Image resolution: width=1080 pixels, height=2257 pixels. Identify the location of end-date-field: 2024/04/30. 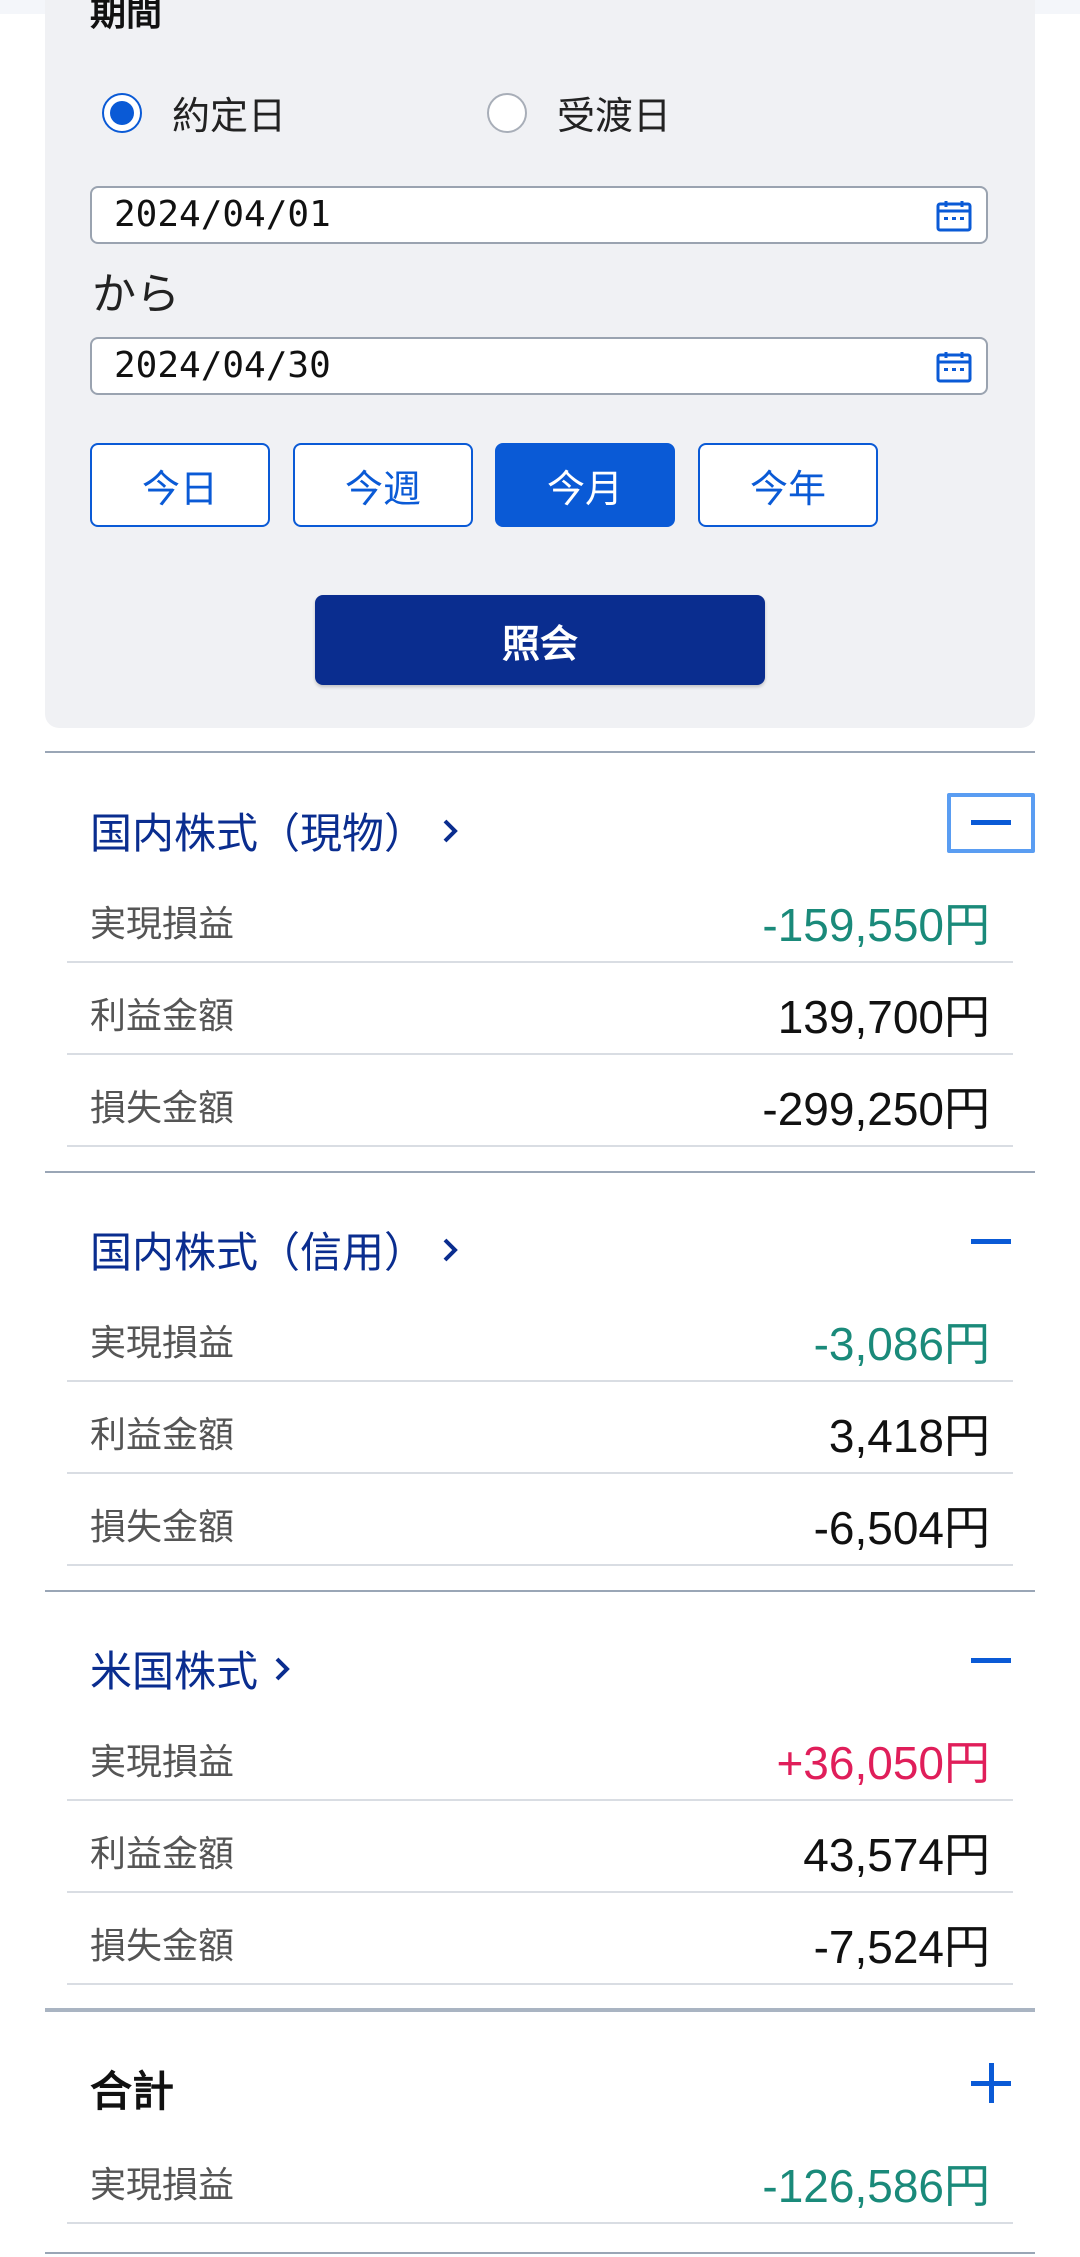
(539, 366).